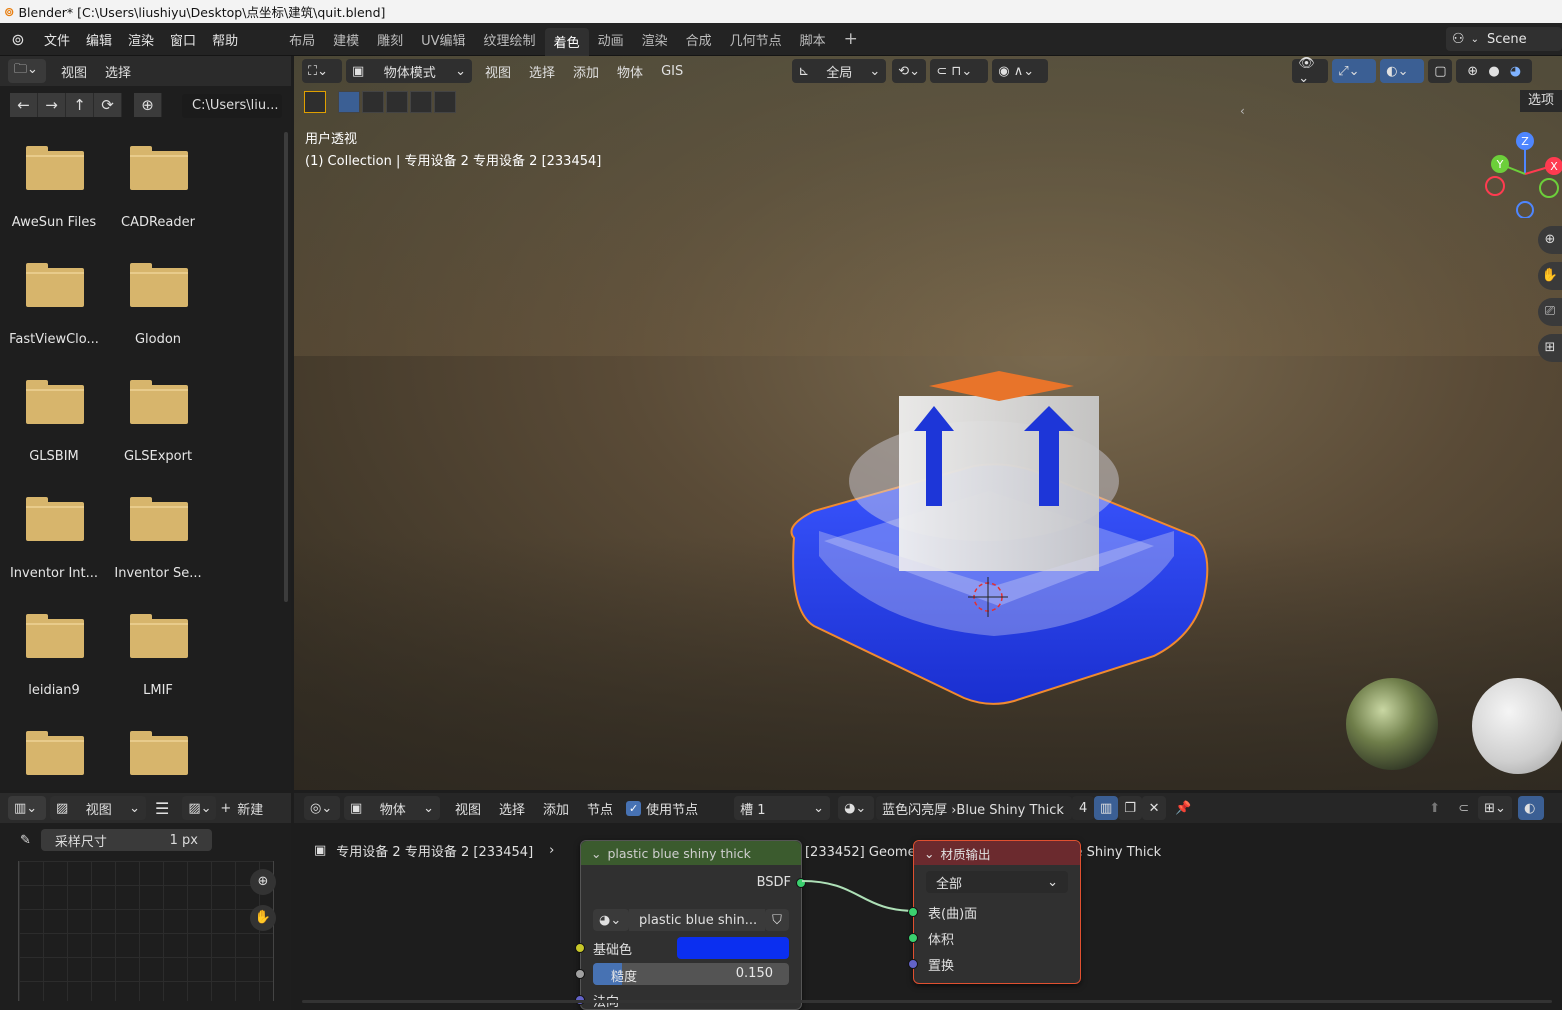  What do you see at coordinates (733, 948) in the screenshot?
I see `base-color-swatch` at bounding box center [733, 948].